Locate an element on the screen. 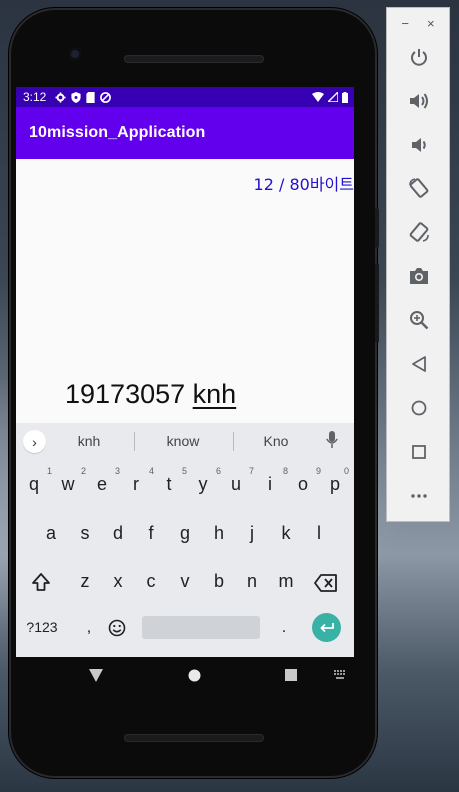  battery-icon is located at coordinates (345, 97).